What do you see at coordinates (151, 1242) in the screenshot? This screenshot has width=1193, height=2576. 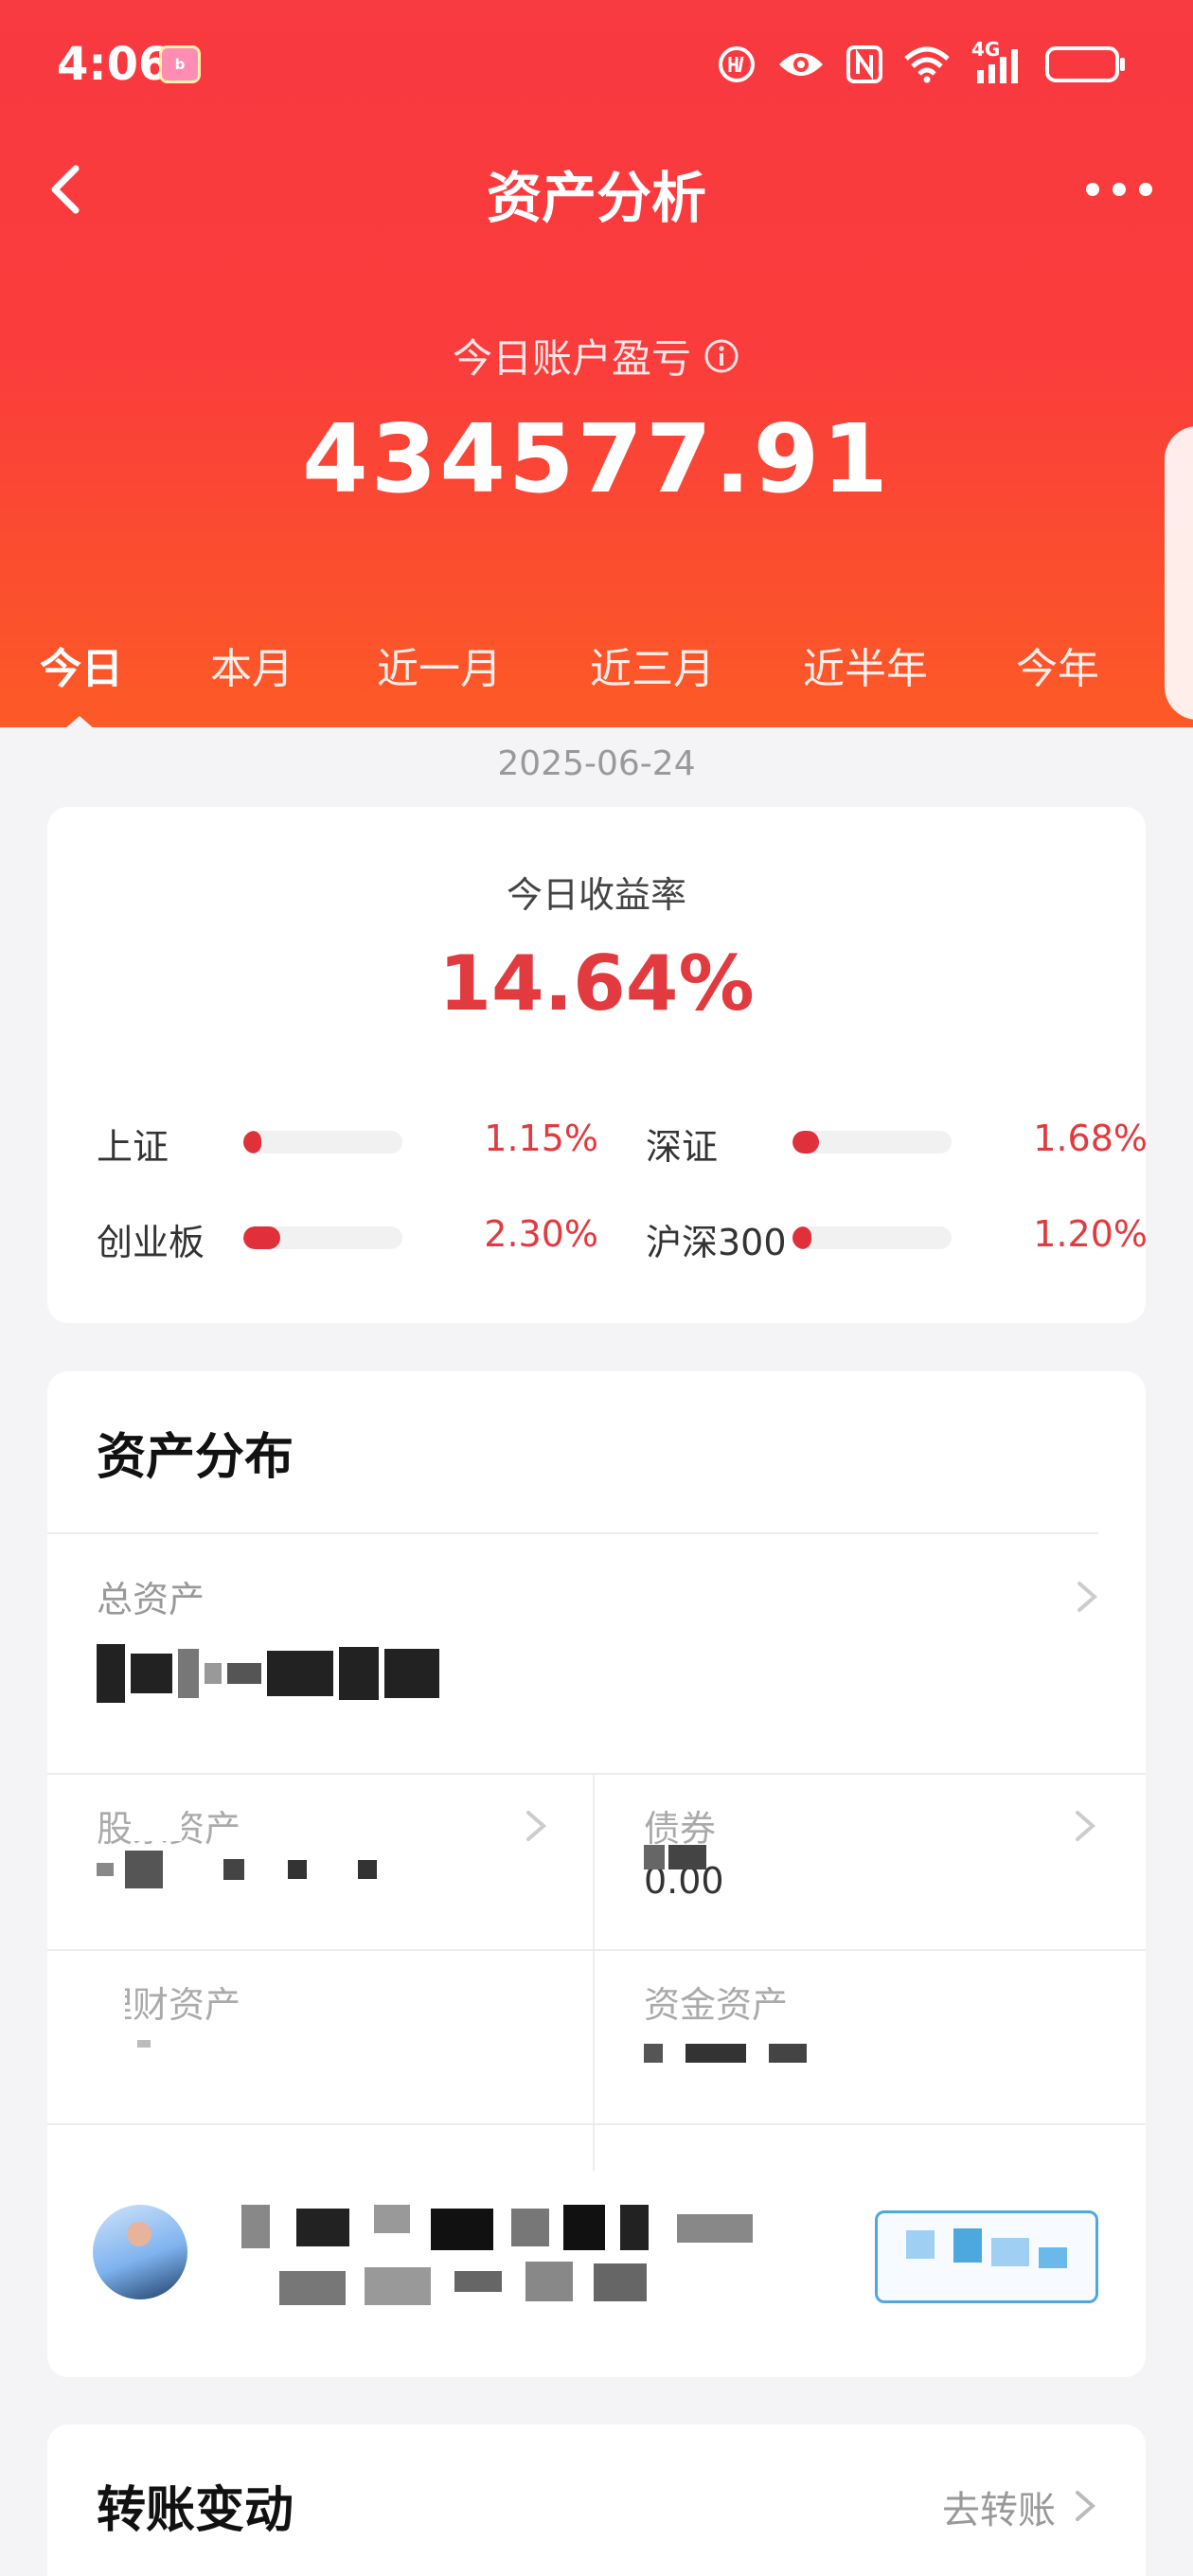 I see `index-name: 创业板` at bounding box center [151, 1242].